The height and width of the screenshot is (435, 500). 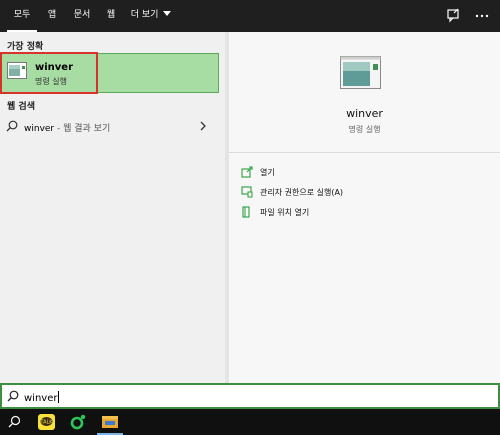 I want to click on web-query-suffix: - 웹 결과 보기, so click(x=82, y=129).